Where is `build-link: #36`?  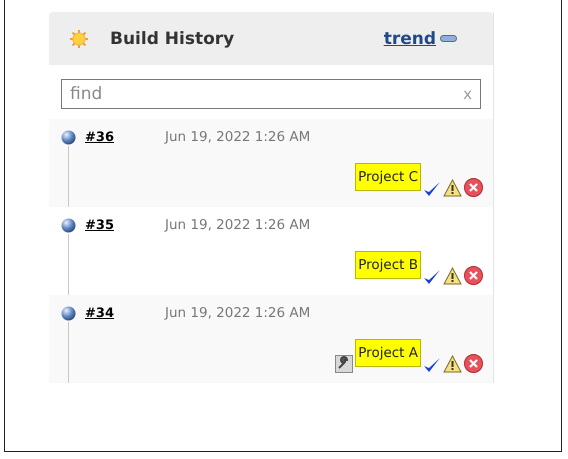
build-link: #36 is located at coordinates (125, 137).